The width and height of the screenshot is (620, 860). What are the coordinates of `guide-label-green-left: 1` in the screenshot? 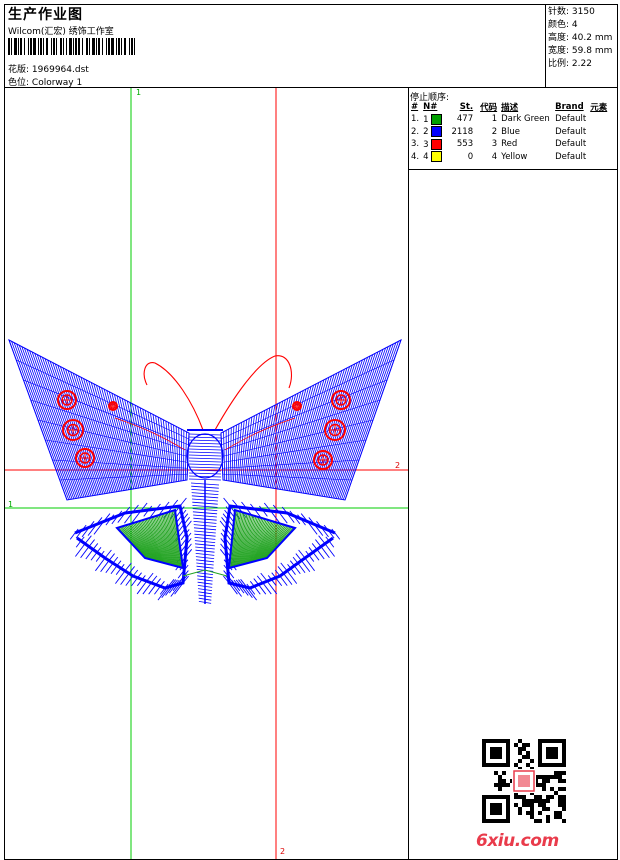 It's located at (11, 504).